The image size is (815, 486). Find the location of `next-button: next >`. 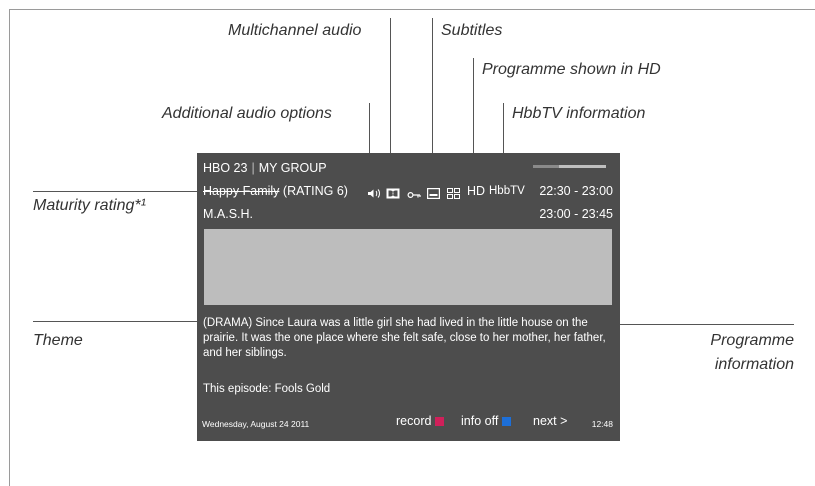

next-button: next > is located at coordinates (550, 421).